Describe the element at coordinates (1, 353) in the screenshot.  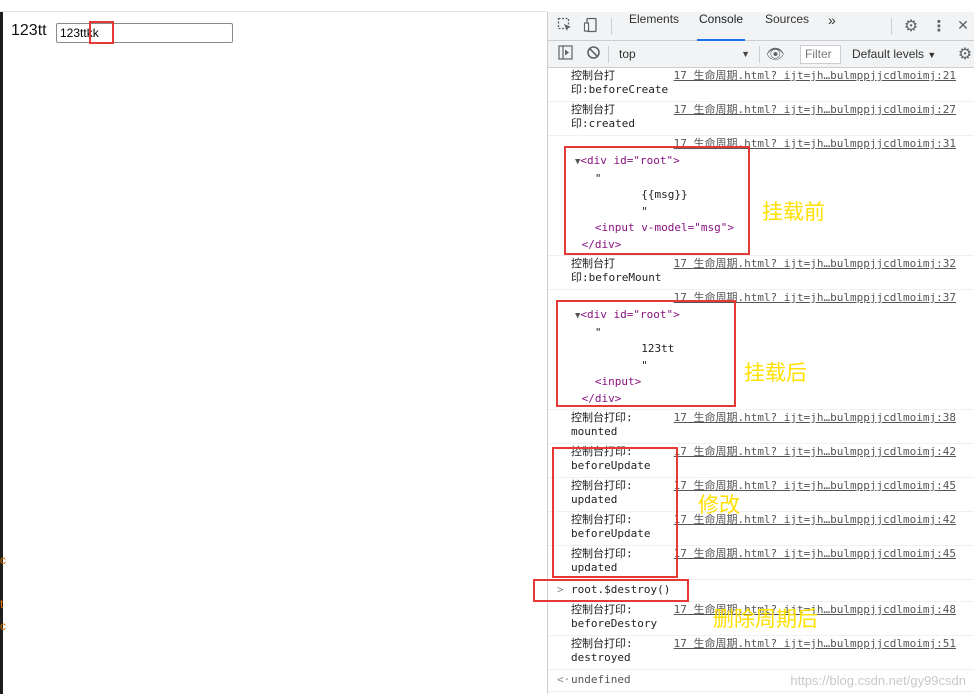
I see `left-edge-strip` at that location.